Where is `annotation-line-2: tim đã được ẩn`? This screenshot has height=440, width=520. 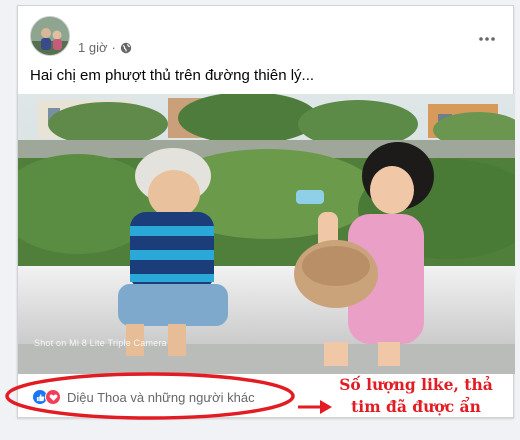 annotation-line-2: tim đã được ẩn is located at coordinates (416, 406).